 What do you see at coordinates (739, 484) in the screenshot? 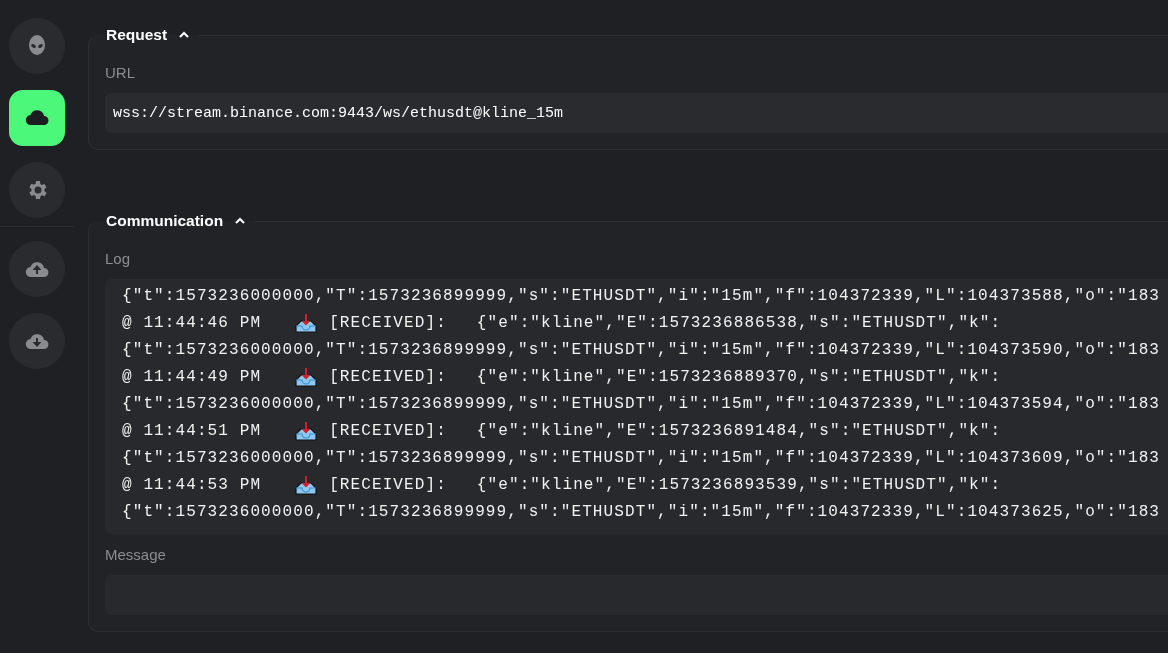
I see `log-payload: {"e":"kline","E":1573236893539,"s":"ETHUSDT","k":` at bounding box center [739, 484].